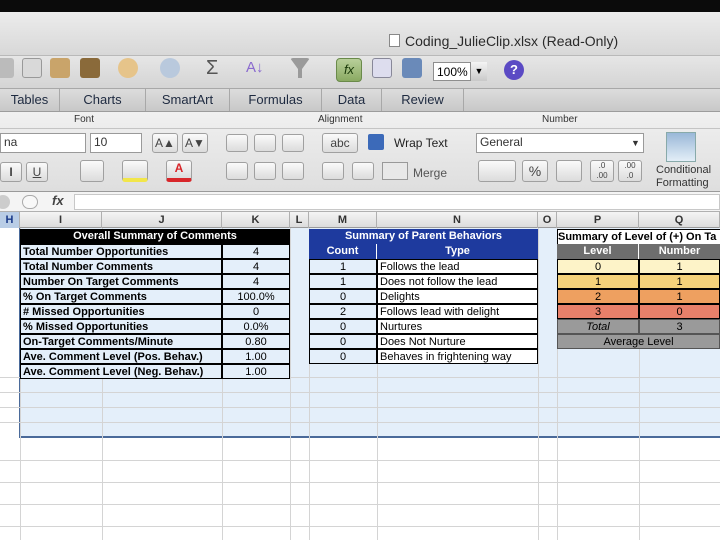  What do you see at coordinates (216, 68) in the screenshot?
I see `autosum-icon: Σ` at bounding box center [216, 68].